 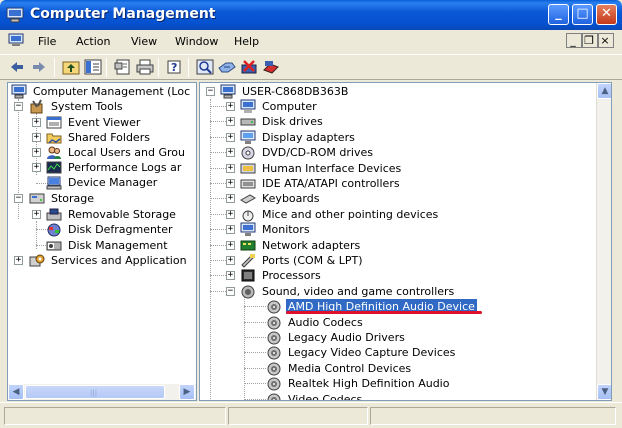 I want to click on tree-label: DVD/CD-ROM drives, so click(x=317, y=153).